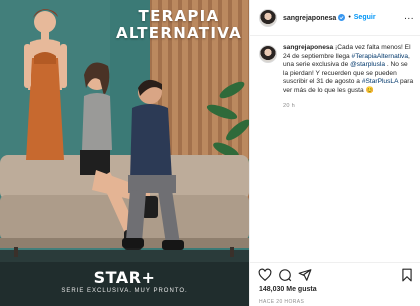 This screenshot has width=420, height=306. I want to click on caption-username: sangrejaponesa, so click(308, 47).